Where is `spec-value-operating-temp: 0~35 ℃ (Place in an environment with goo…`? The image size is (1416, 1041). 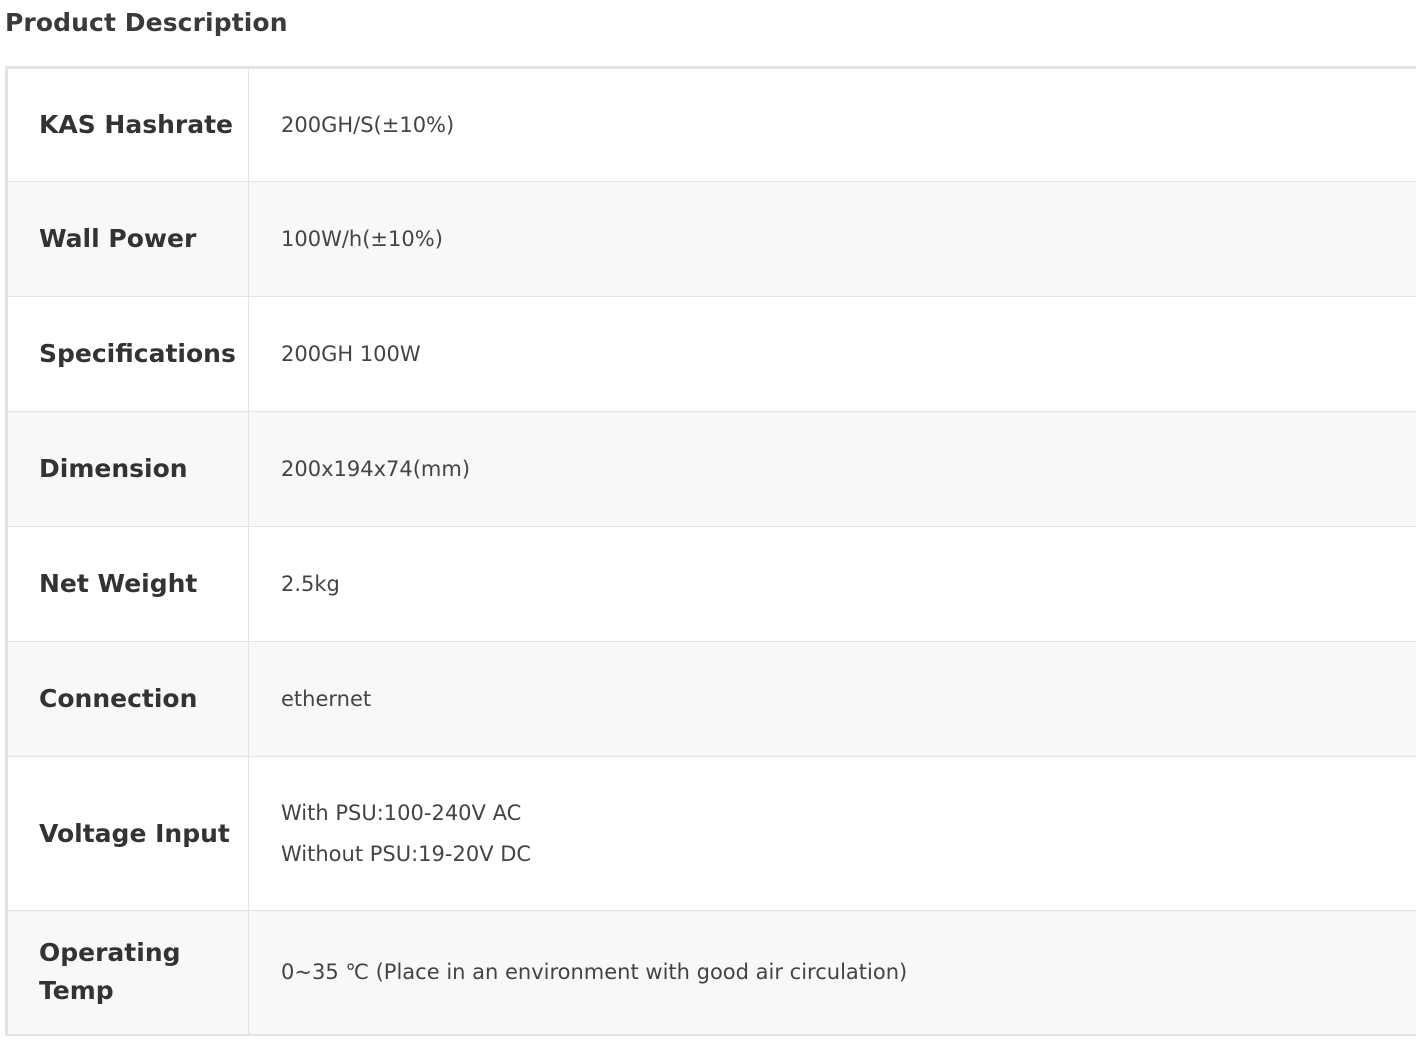
spec-value-operating-temp: 0~35 ℃ (Place in an environment with goo… is located at coordinates (832, 972).